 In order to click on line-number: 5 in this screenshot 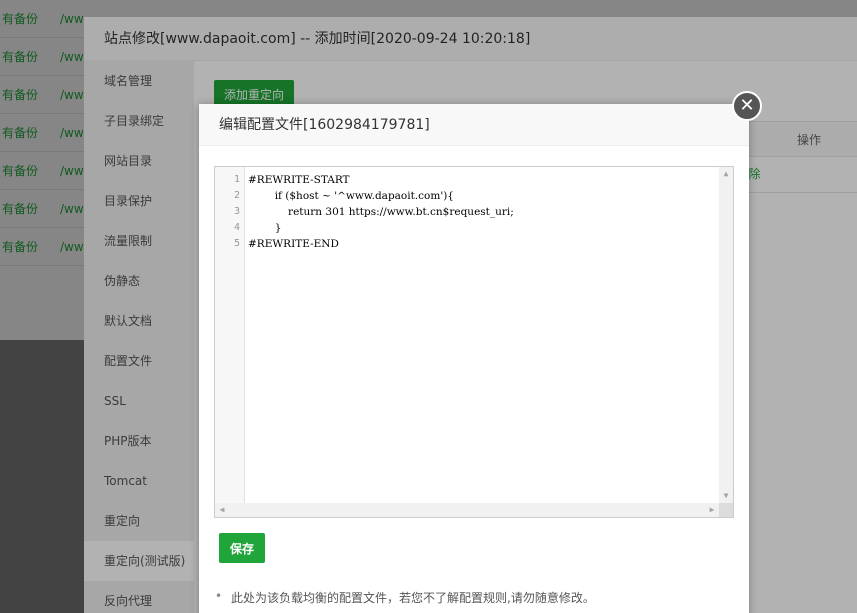, I will do `click(236, 243)`.